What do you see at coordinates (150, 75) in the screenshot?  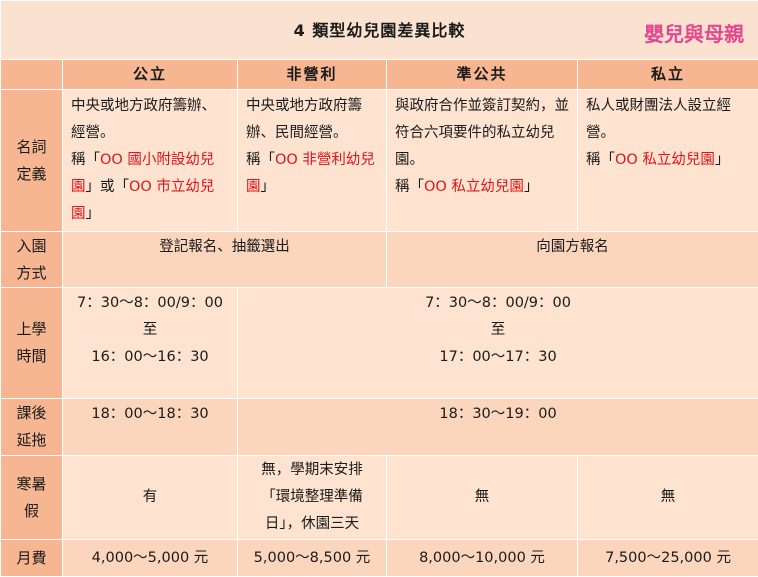 I see `header-public: 公立` at bounding box center [150, 75].